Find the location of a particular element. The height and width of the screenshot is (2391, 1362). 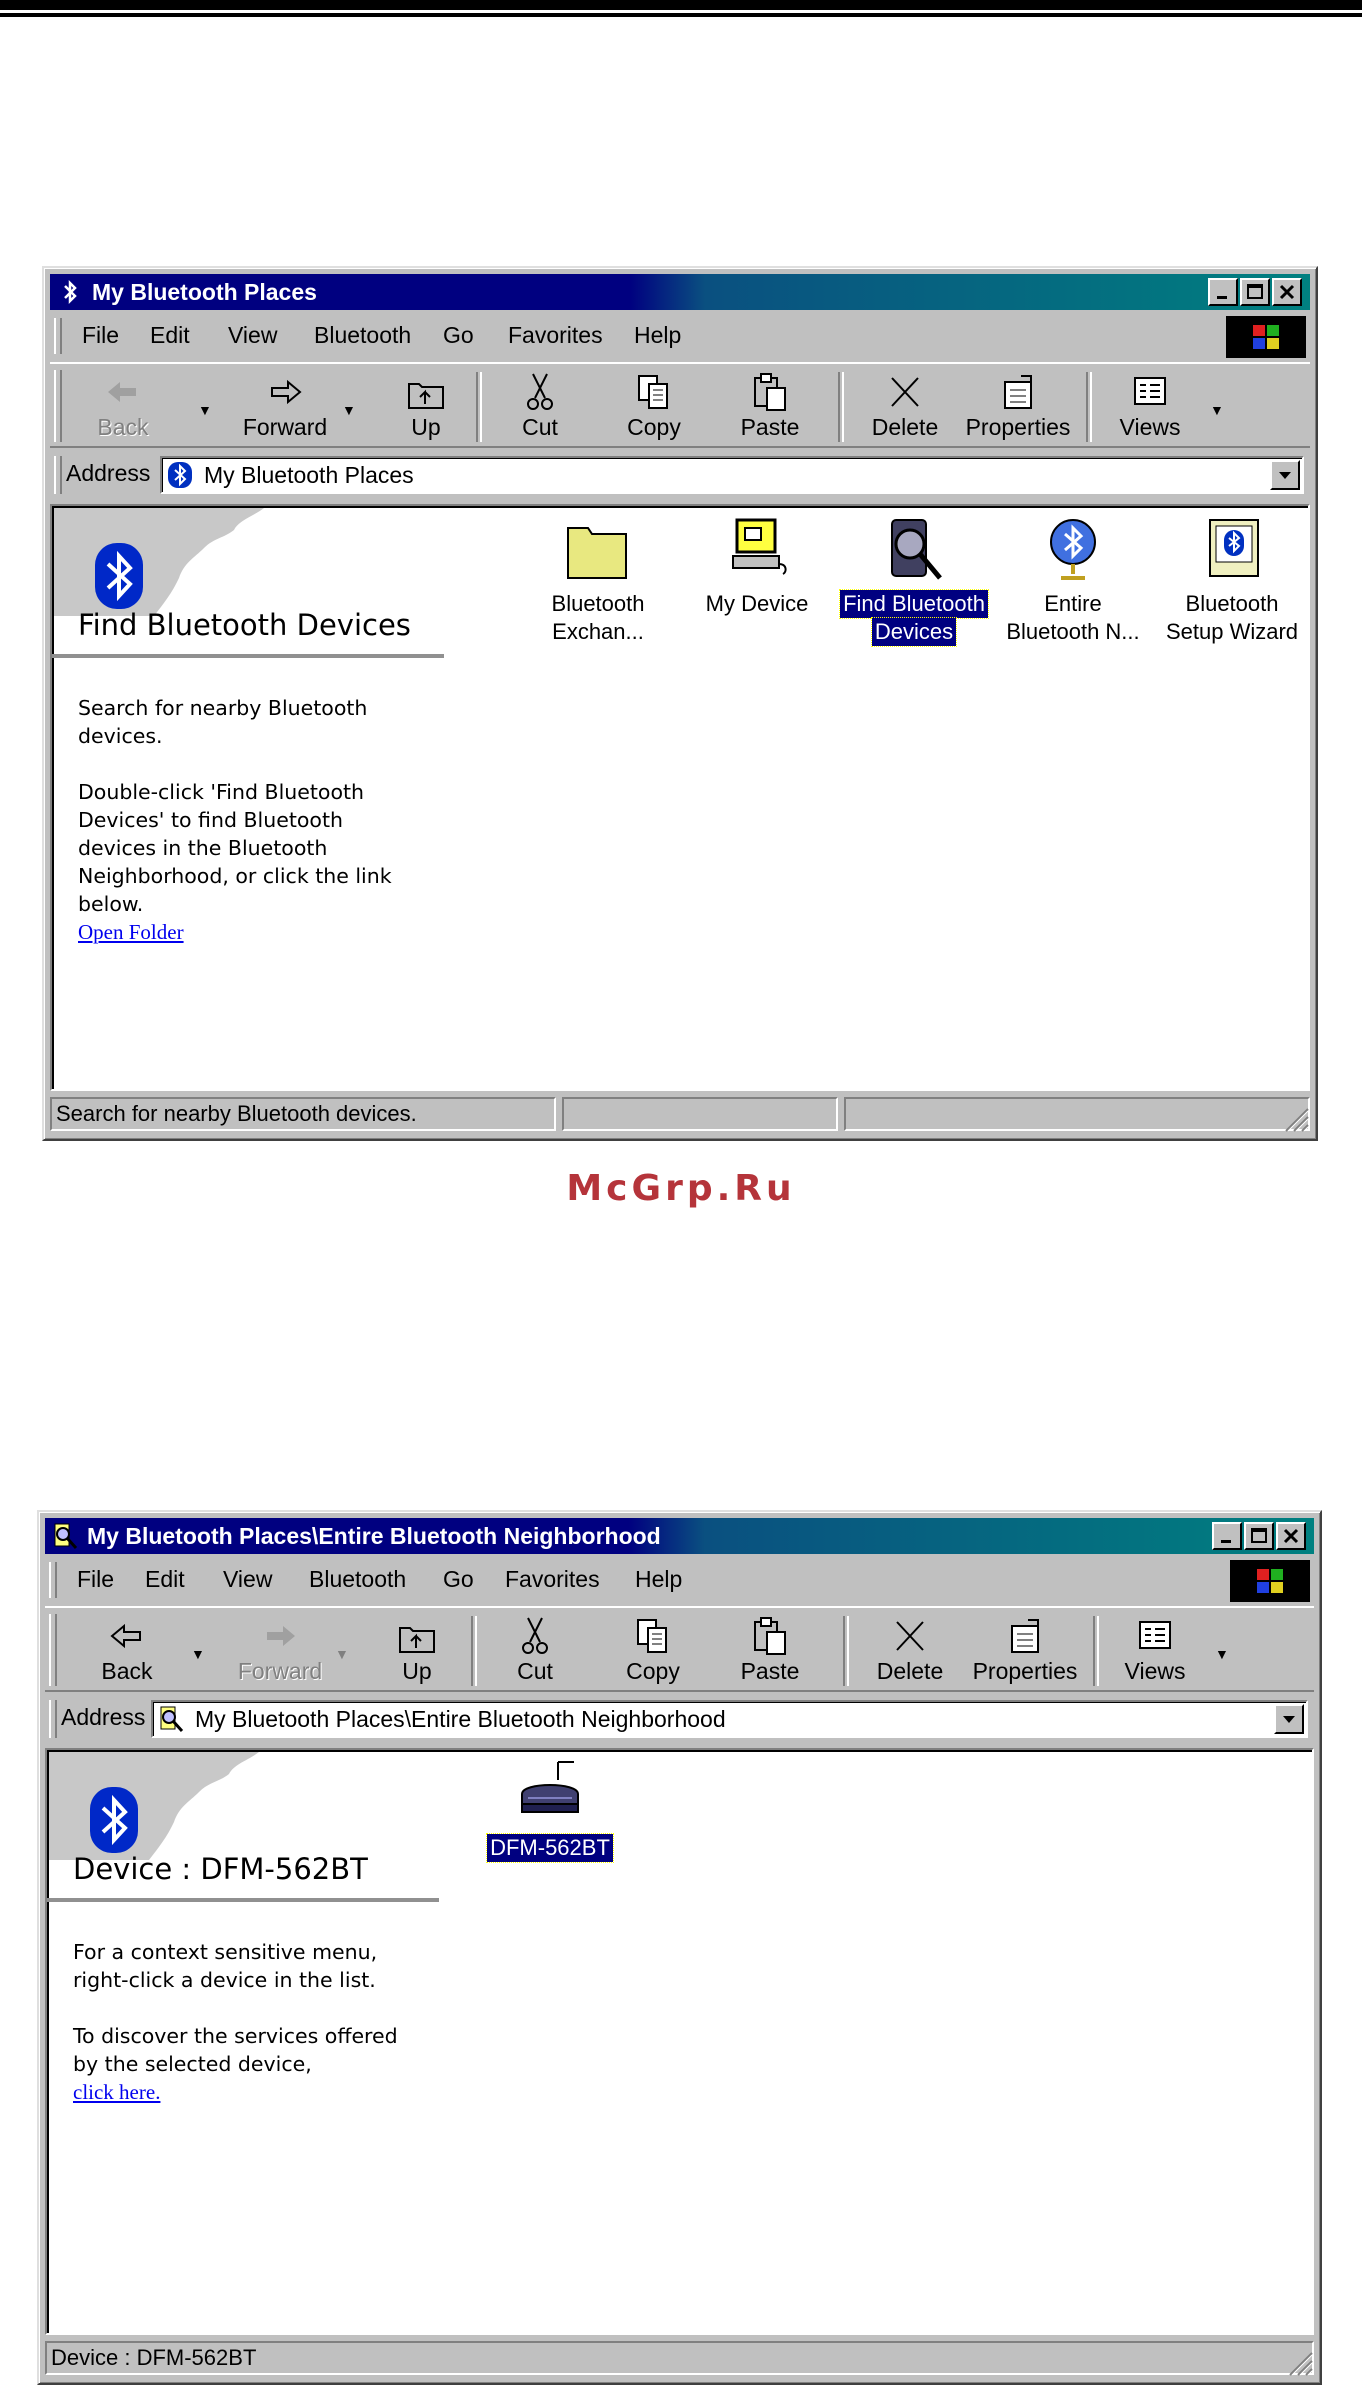

item-find-bluetooth-devices: Find Bluetooth Devices is located at coordinates (914, 580).